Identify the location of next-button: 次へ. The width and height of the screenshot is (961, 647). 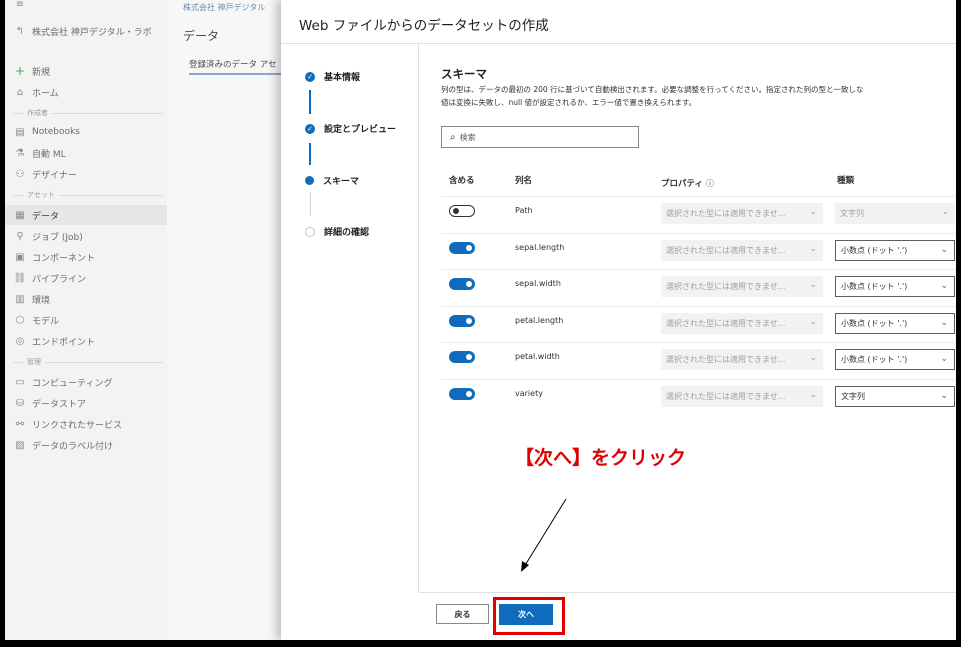
(526, 614).